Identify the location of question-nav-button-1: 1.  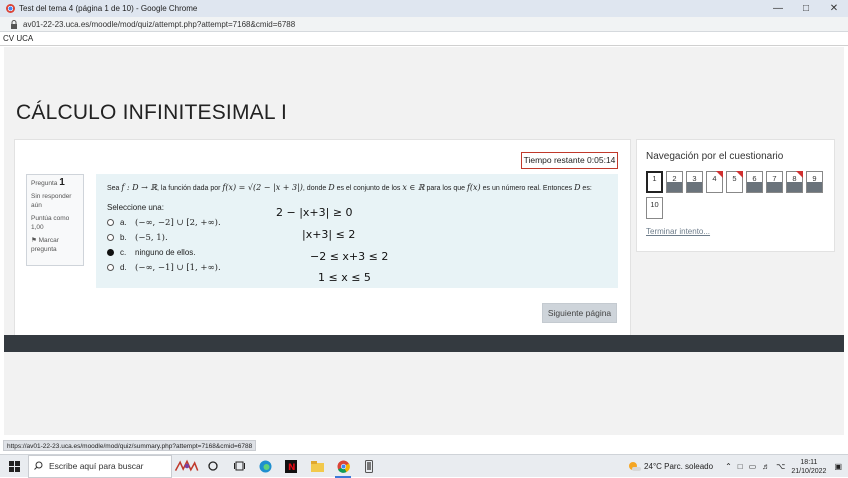
(654, 182).